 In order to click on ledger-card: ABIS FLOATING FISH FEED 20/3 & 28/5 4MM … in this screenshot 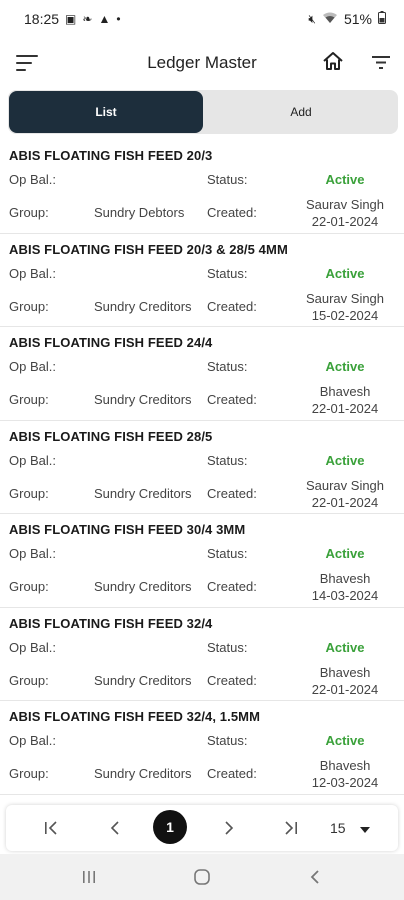, I will do `click(202, 280)`.